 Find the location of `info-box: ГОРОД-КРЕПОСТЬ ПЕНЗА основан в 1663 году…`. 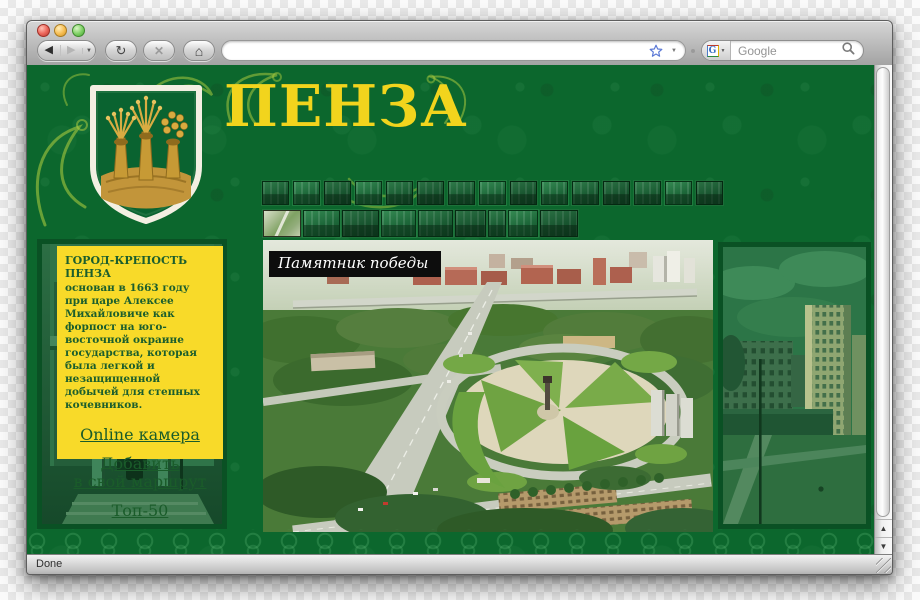

info-box: ГОРОД-КРЕПОСТЬ ПЕНЗА основан в 1663 году… is located at coordinates (140, 383).